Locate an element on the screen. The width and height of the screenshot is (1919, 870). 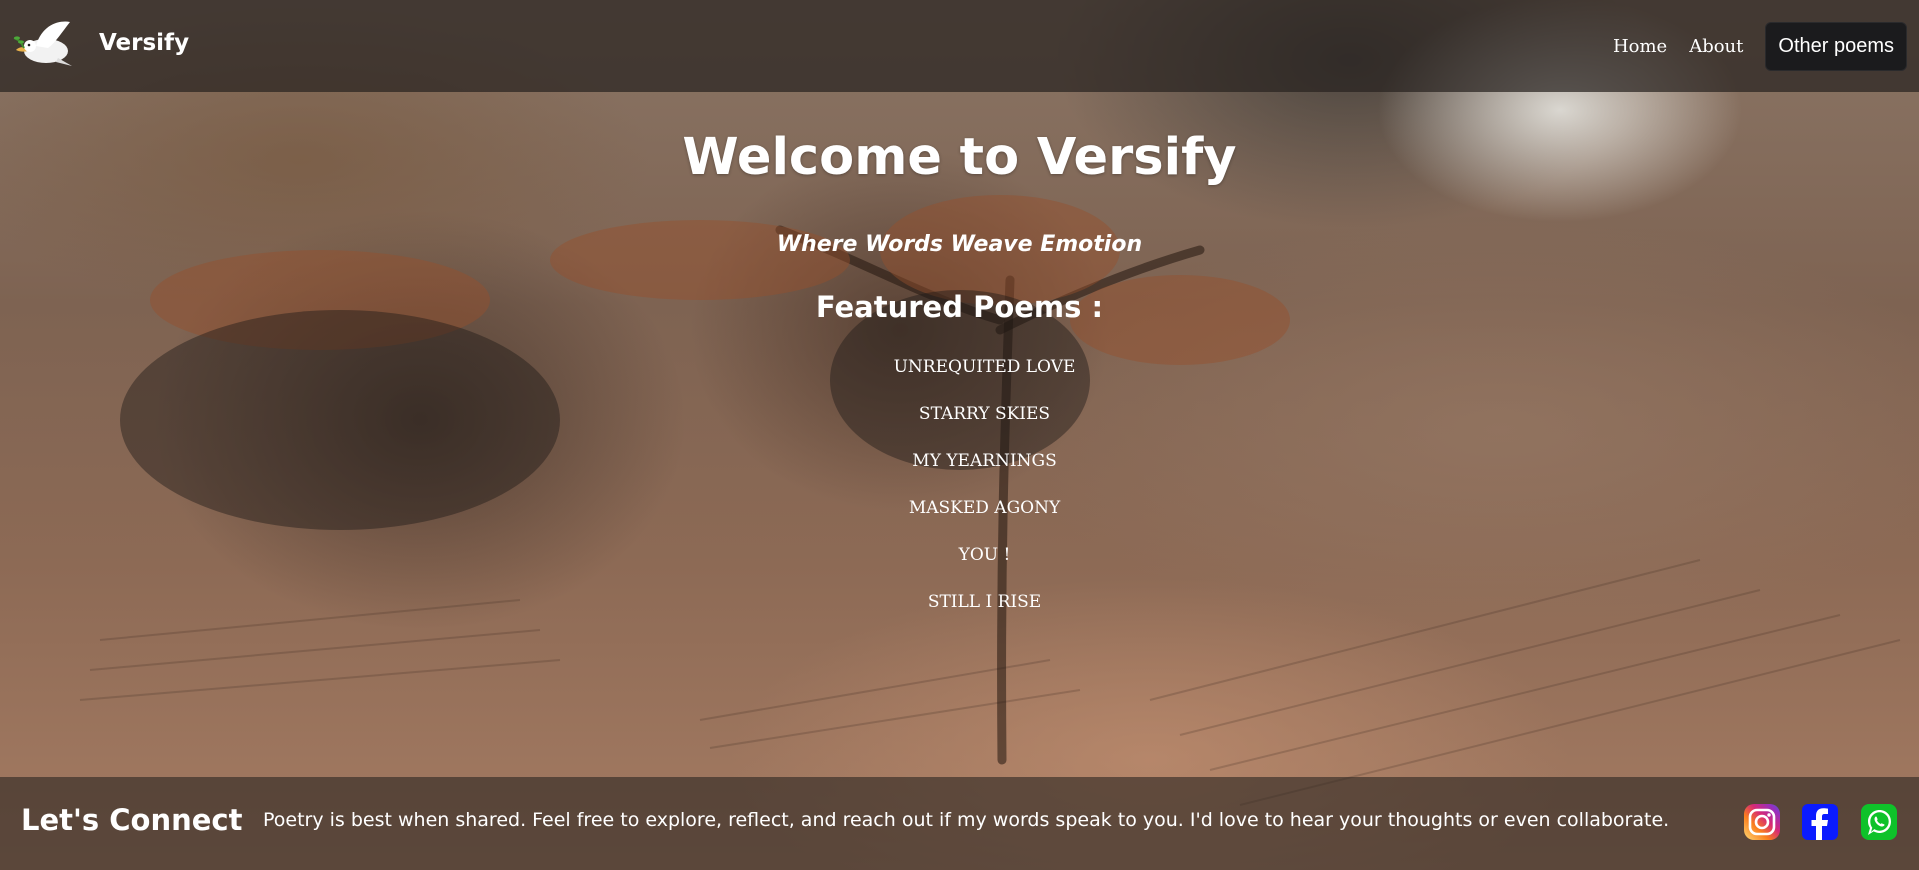
poem-link-you: YOU ! is located at coordinates (959, 566).